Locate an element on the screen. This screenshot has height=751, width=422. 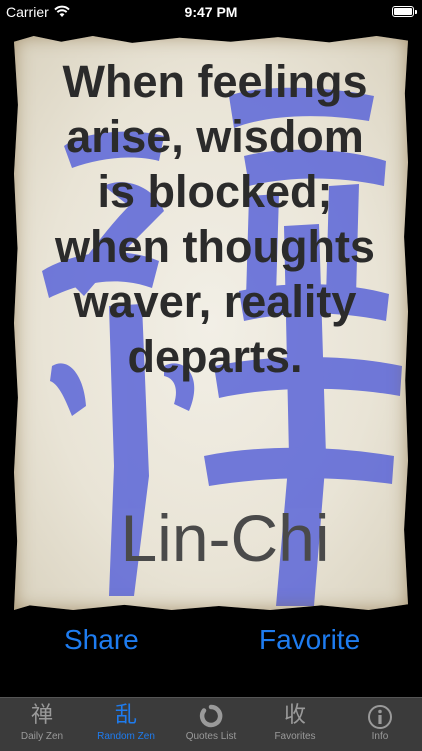
favorite-button: Favorite is located at coordinates (309, 640).